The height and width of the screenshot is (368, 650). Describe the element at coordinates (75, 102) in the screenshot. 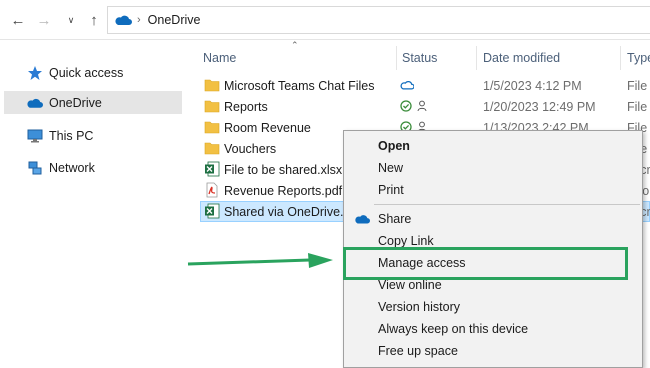

I see `nav-item-label: OneDrive` at that location.